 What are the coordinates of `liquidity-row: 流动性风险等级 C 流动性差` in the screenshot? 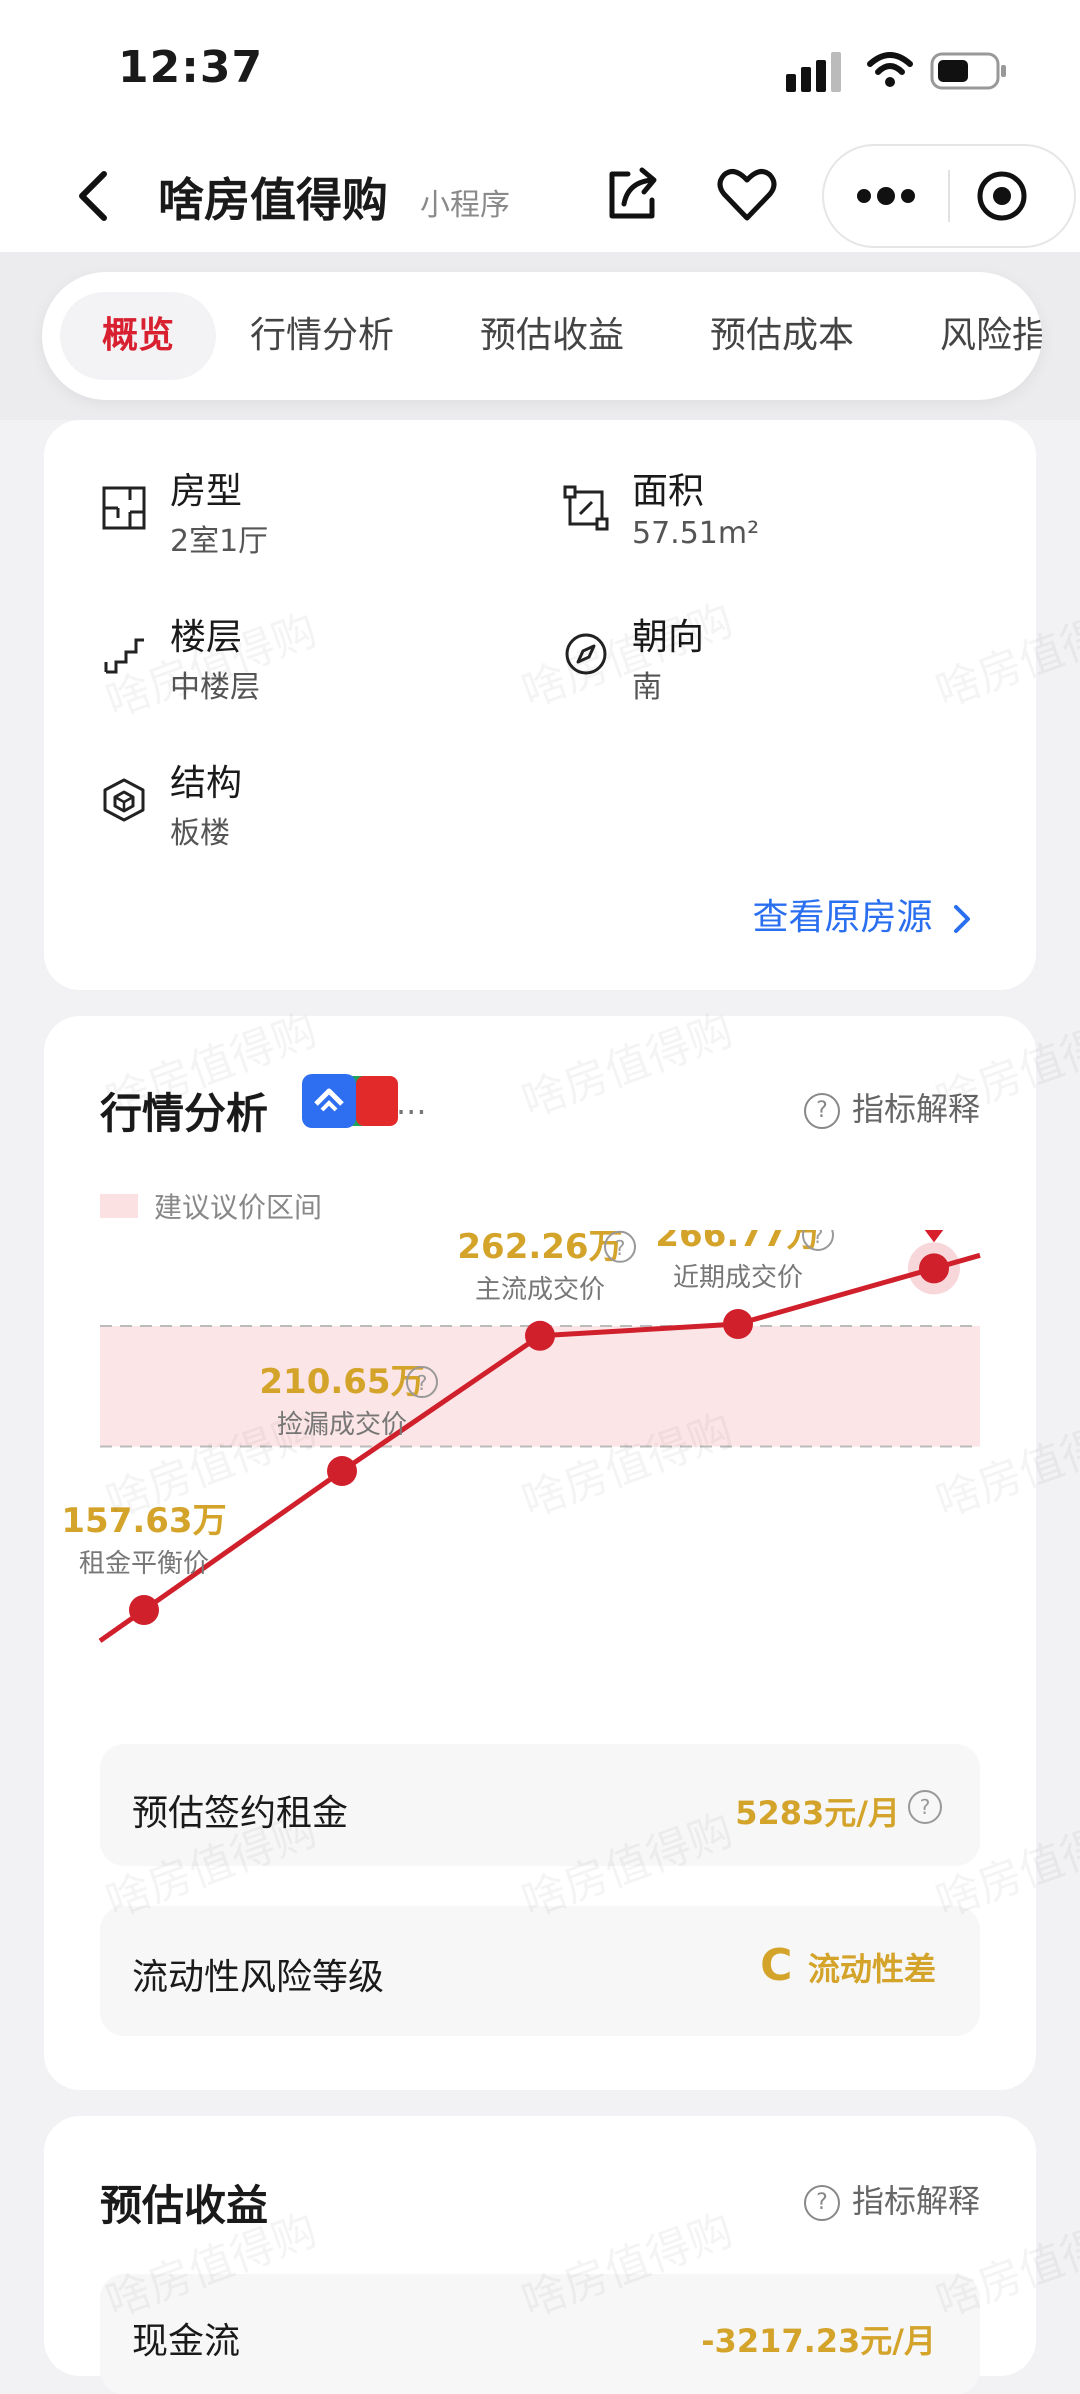 It's located at (540, 1971).